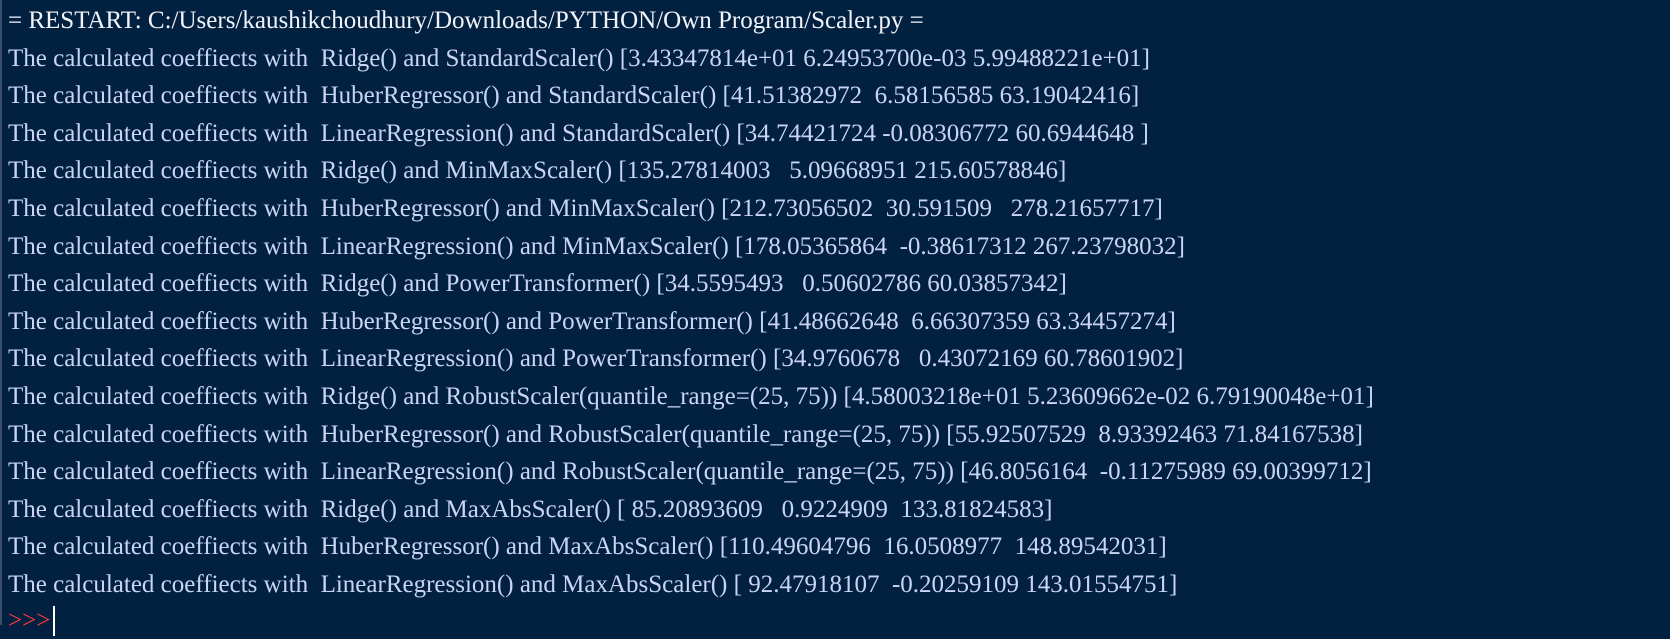  Describe the element at coordinates (54, 621) in the screenshot. I see `text-cursor` at that location.